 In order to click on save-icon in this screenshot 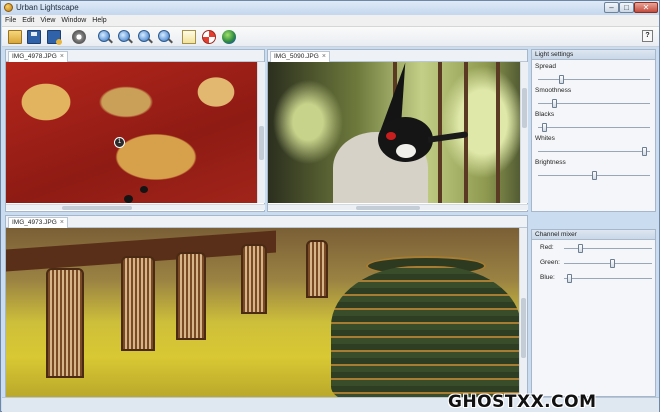, I will do `click(34, 37)`.